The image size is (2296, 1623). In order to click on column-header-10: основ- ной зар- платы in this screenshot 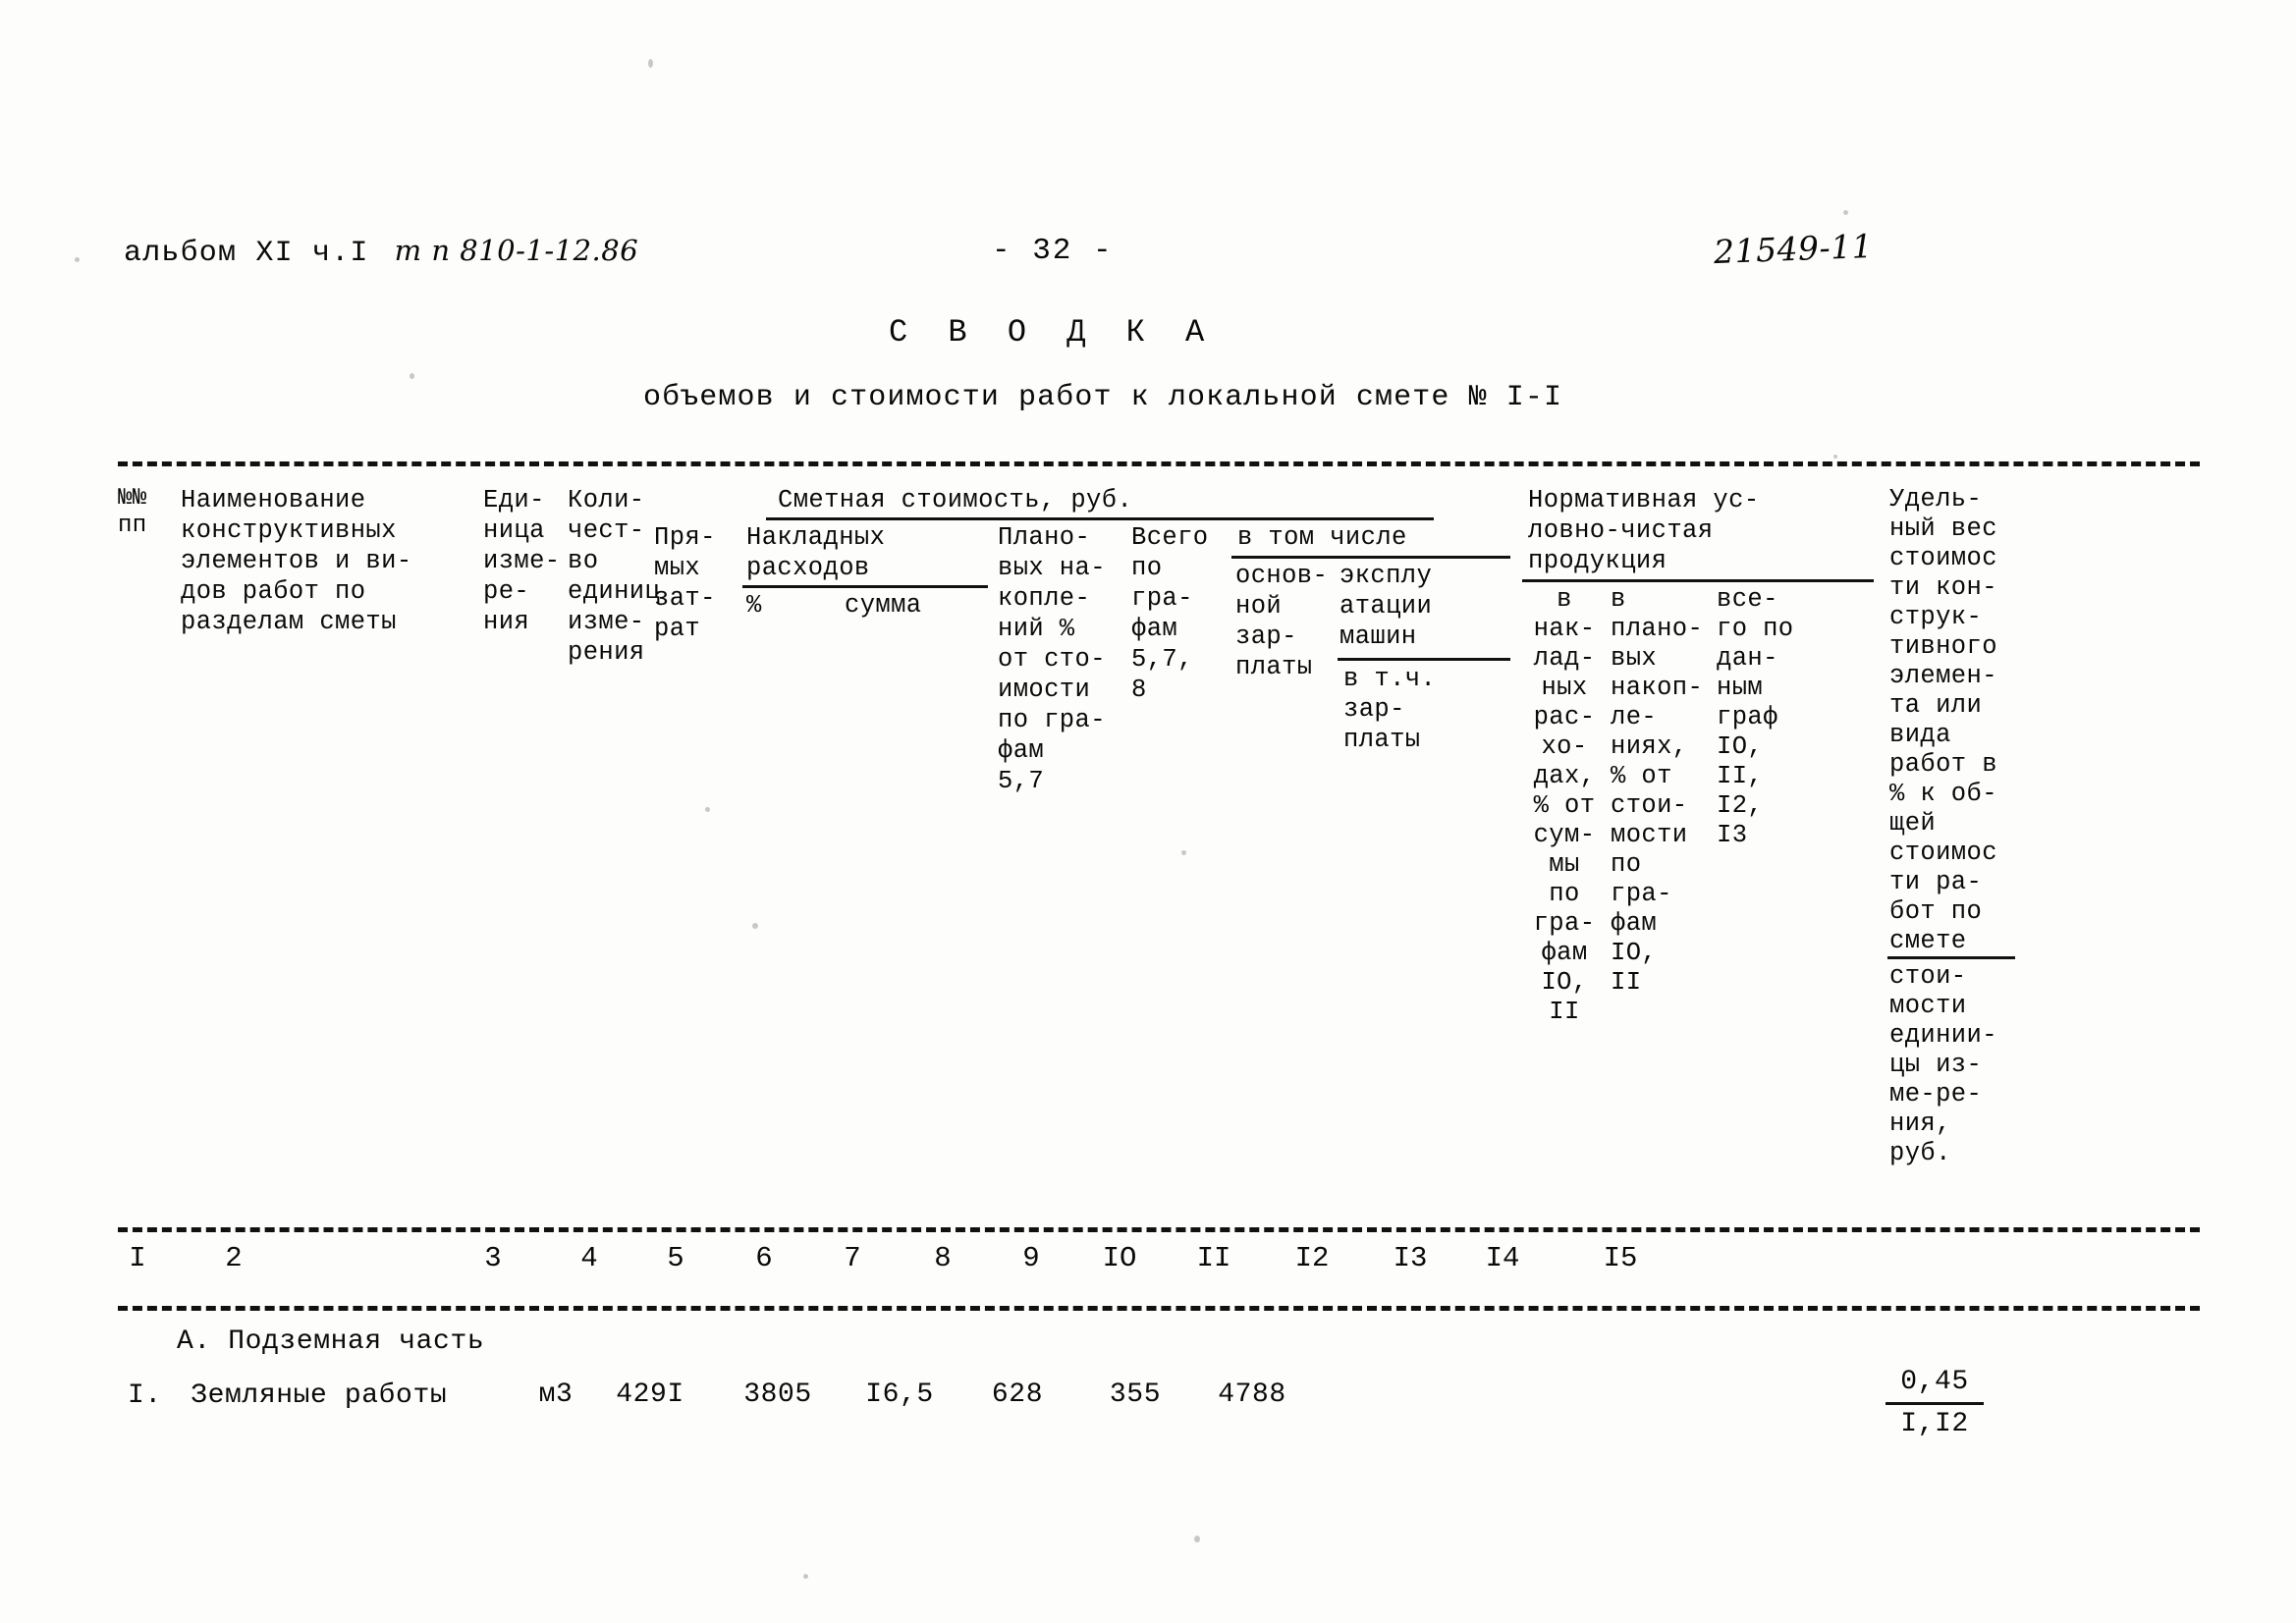, I will do `click(1282, 621)`.